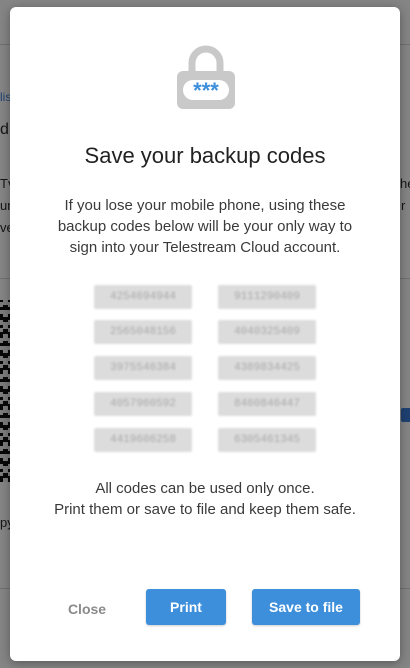 The height and width of the screenshot is (668, 410). What do you see at coordinates (267, 440) in the screenshot?
I see `backup-code: 6305461345` at bounding box center [267, 440].